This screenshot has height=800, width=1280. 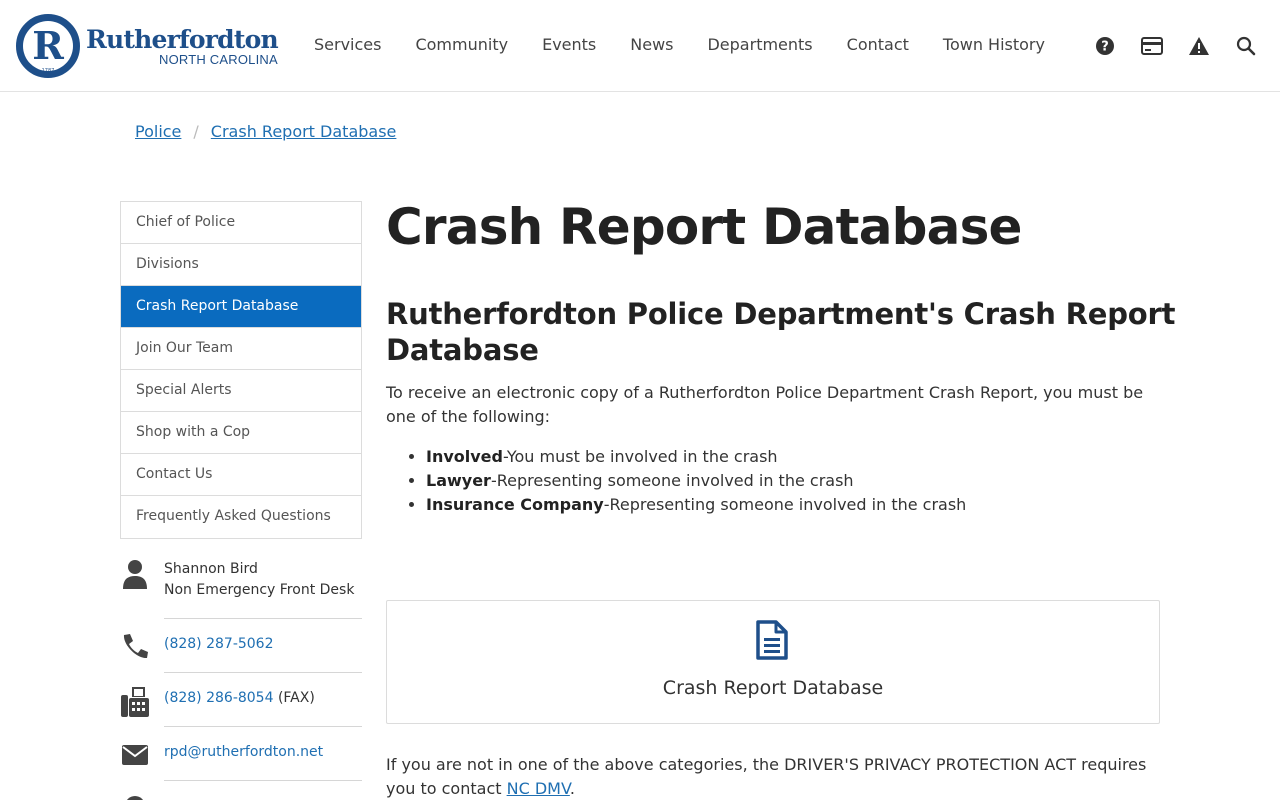 What do you see at coordinates (241, 433) in the screenshot?
I see `sidebar-item-shop-with-a-cop: Shop with a Cop` at bounding box center [241, 433].